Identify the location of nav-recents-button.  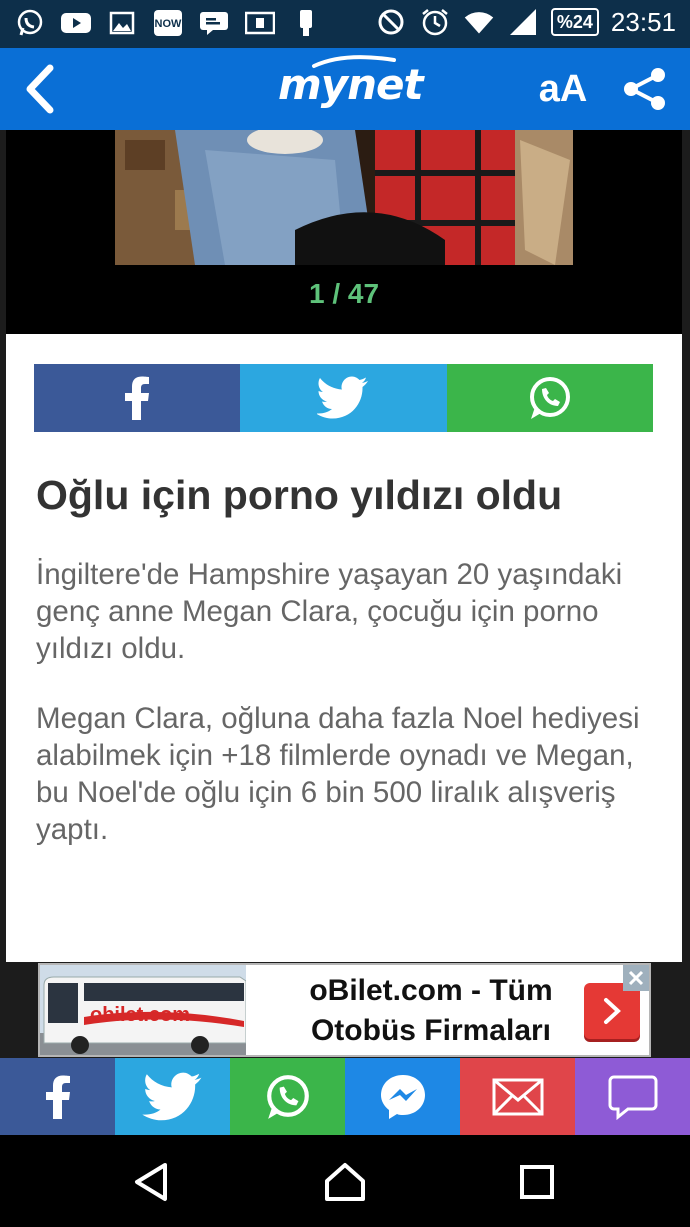
(537, 1182).